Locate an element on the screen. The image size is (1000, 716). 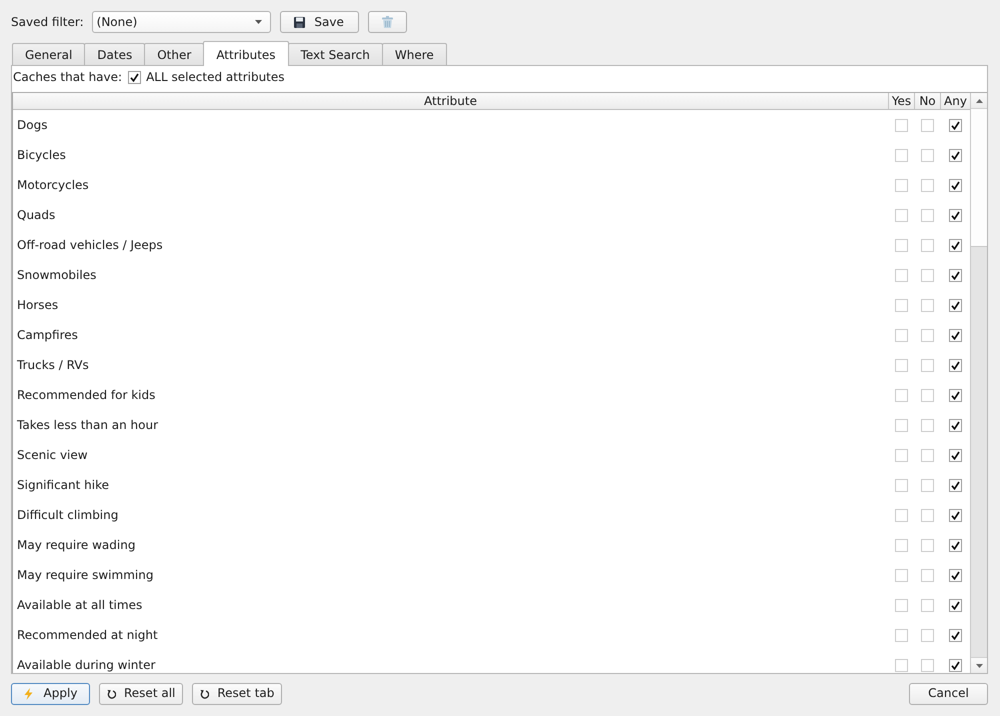
attribute-name: May require wading is located at coordinates (76, 545).